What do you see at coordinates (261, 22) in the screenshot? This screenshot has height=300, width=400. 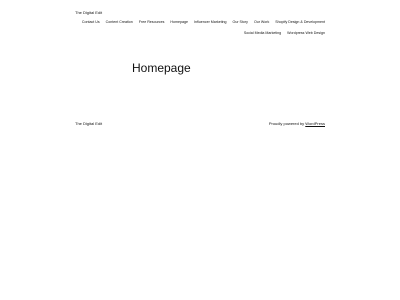 I see `nav-link-our-work: Our Work` at bounding box center [261, 22].